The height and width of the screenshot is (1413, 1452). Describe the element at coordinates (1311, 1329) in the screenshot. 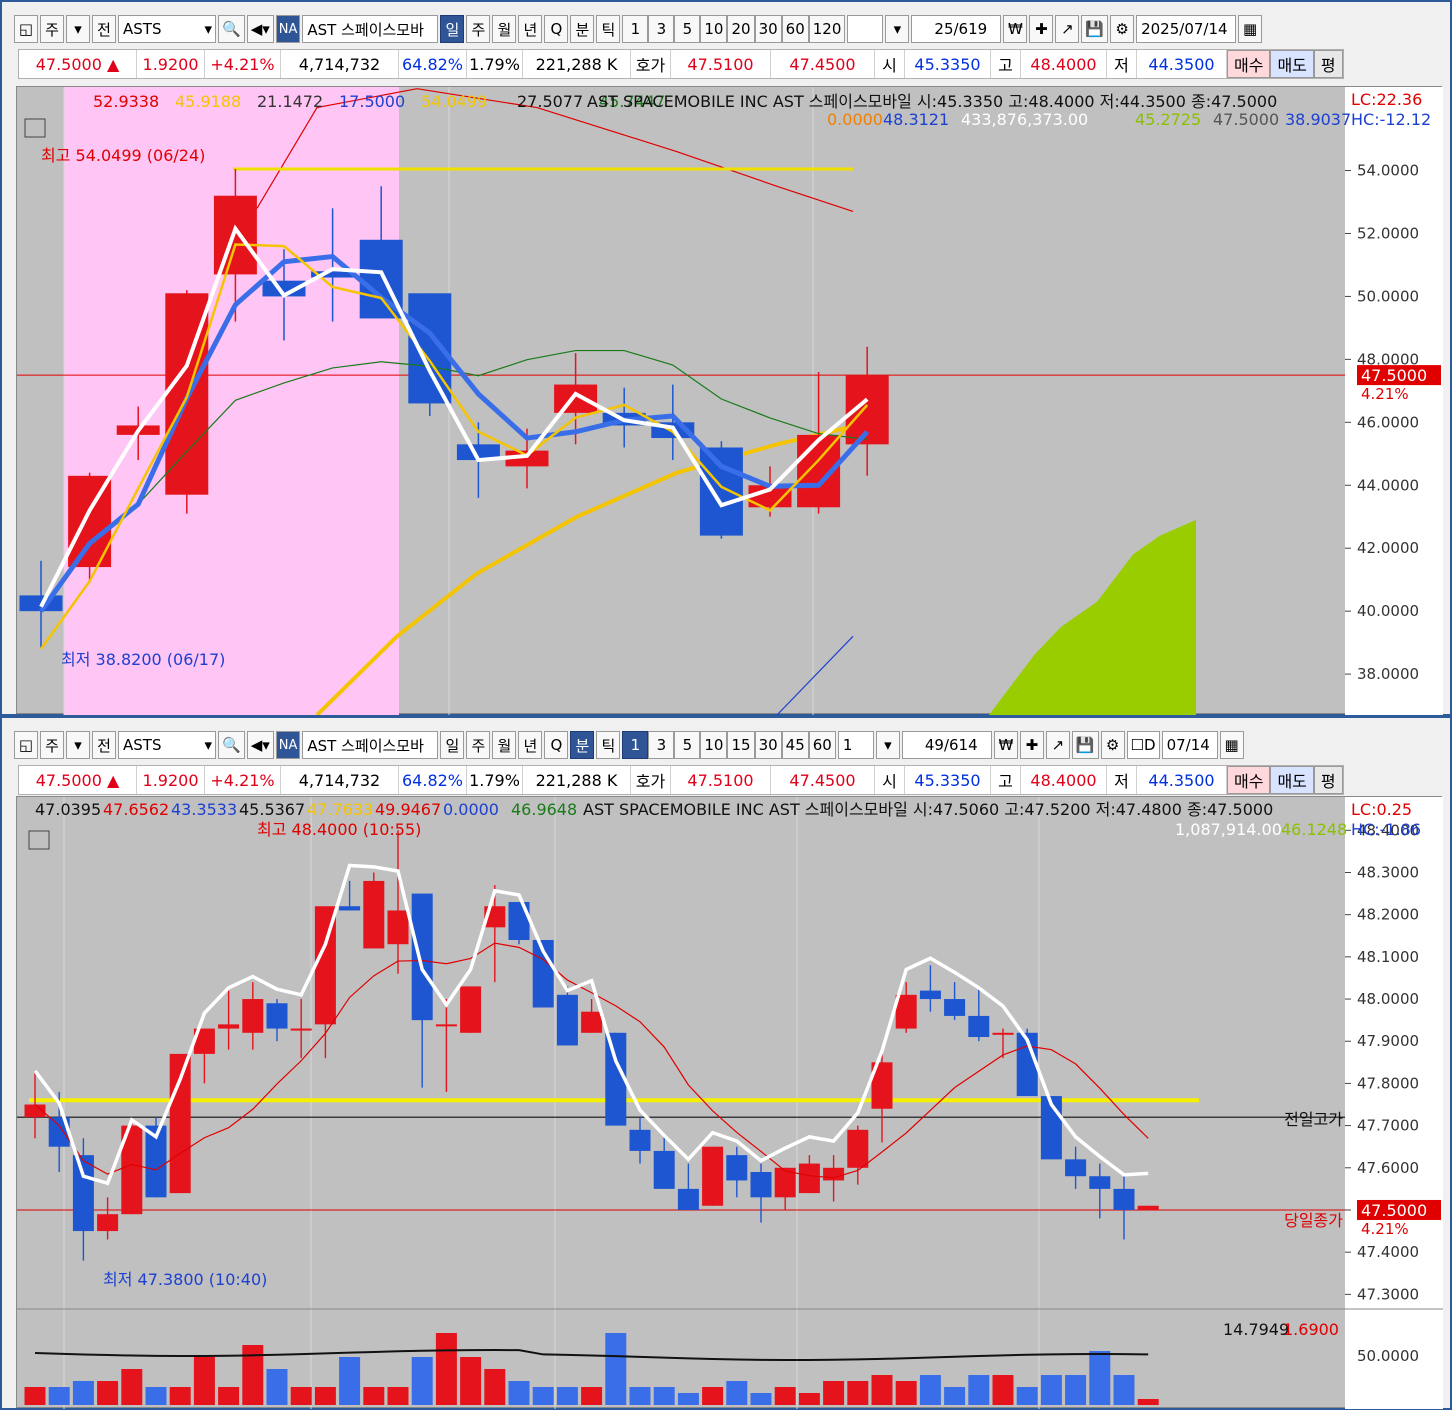

I see `vol-legend-value: 1.6900` at that location.